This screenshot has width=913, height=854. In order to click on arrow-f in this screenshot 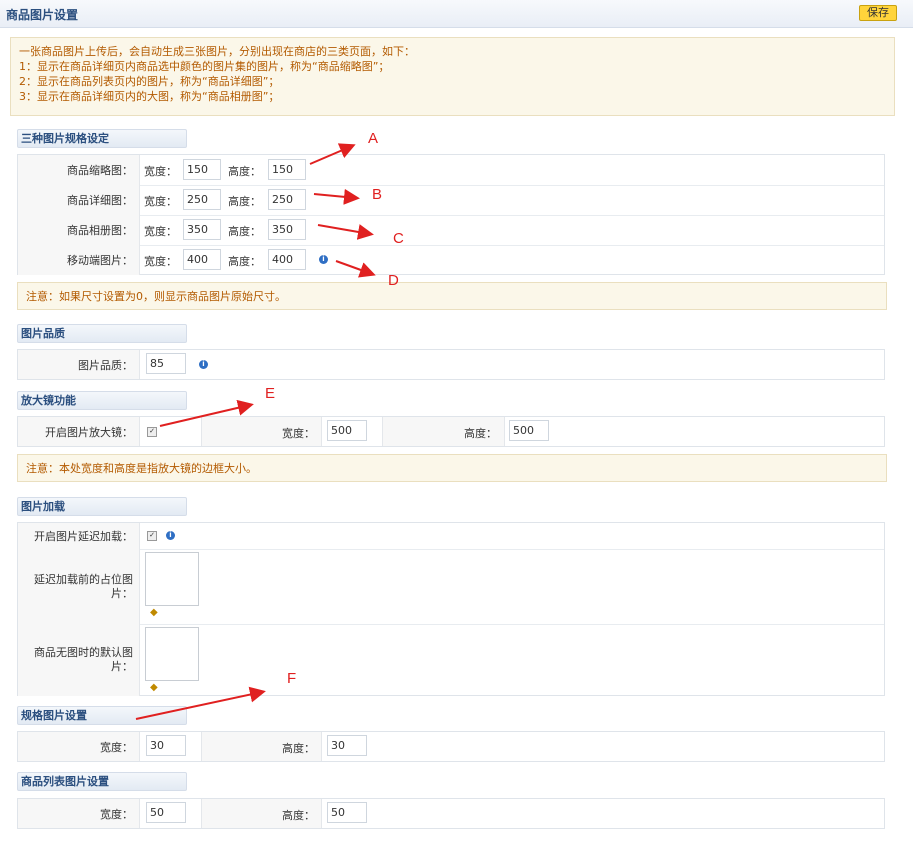, I will do `click(200, 703)`.